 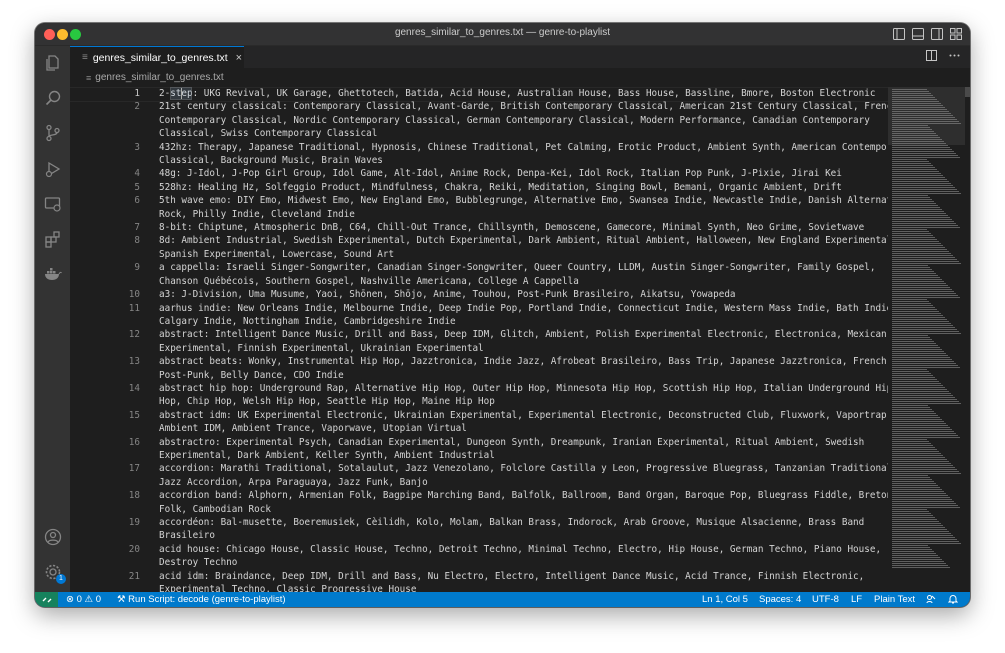 What do you see at coordinates (52, 62) in the screenshot?
I see `files-icon` at bounding box center [52, 62].